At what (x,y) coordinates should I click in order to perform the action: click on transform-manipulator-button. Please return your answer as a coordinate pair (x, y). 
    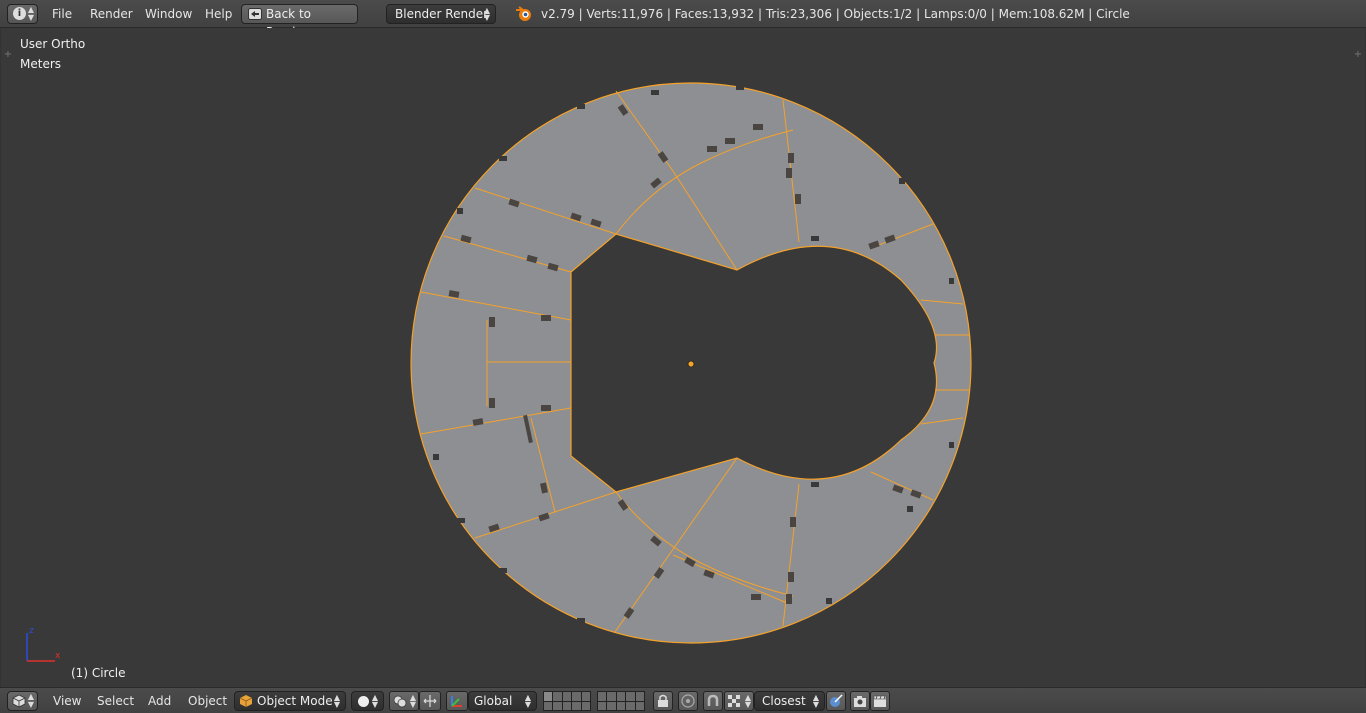
    Looking at the image, I should click on (457, 701).